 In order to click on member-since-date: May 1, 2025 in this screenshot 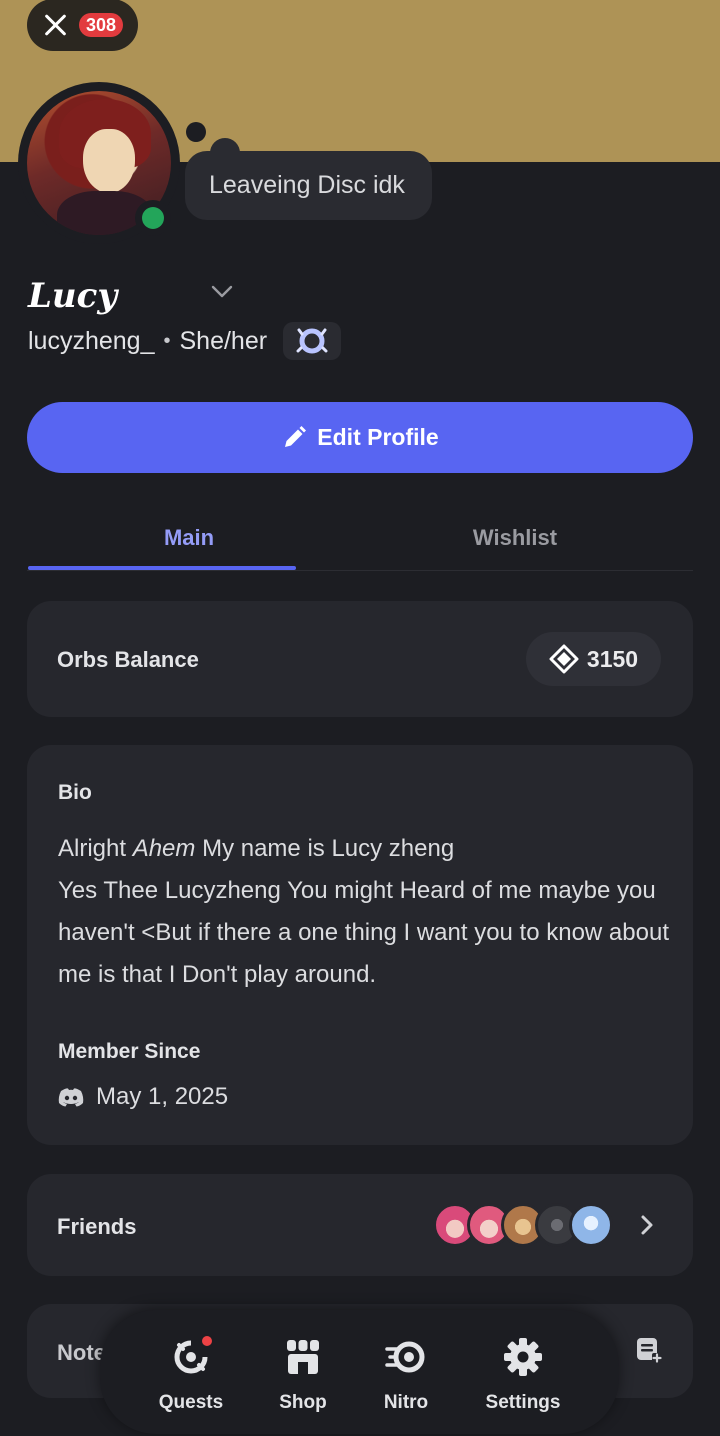, I will do `click(162, 1096)`.